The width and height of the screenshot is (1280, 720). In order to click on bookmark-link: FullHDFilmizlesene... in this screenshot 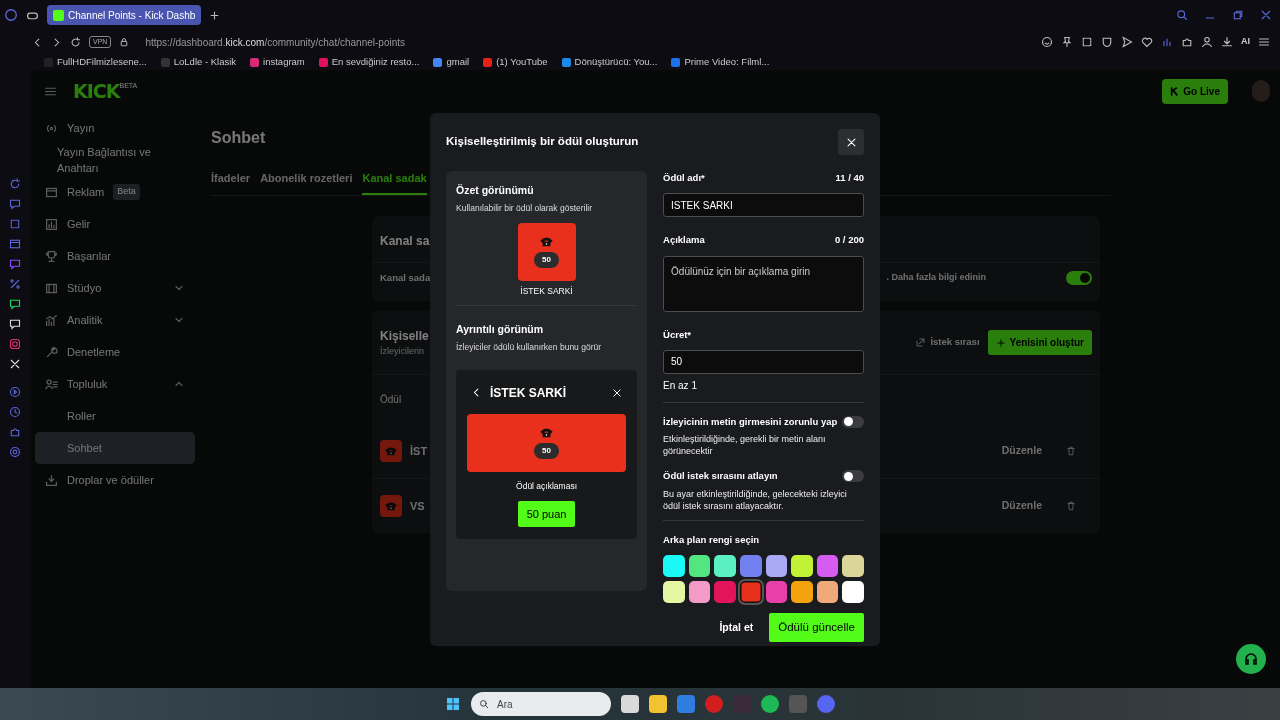, I will do `click(102, 62)`.